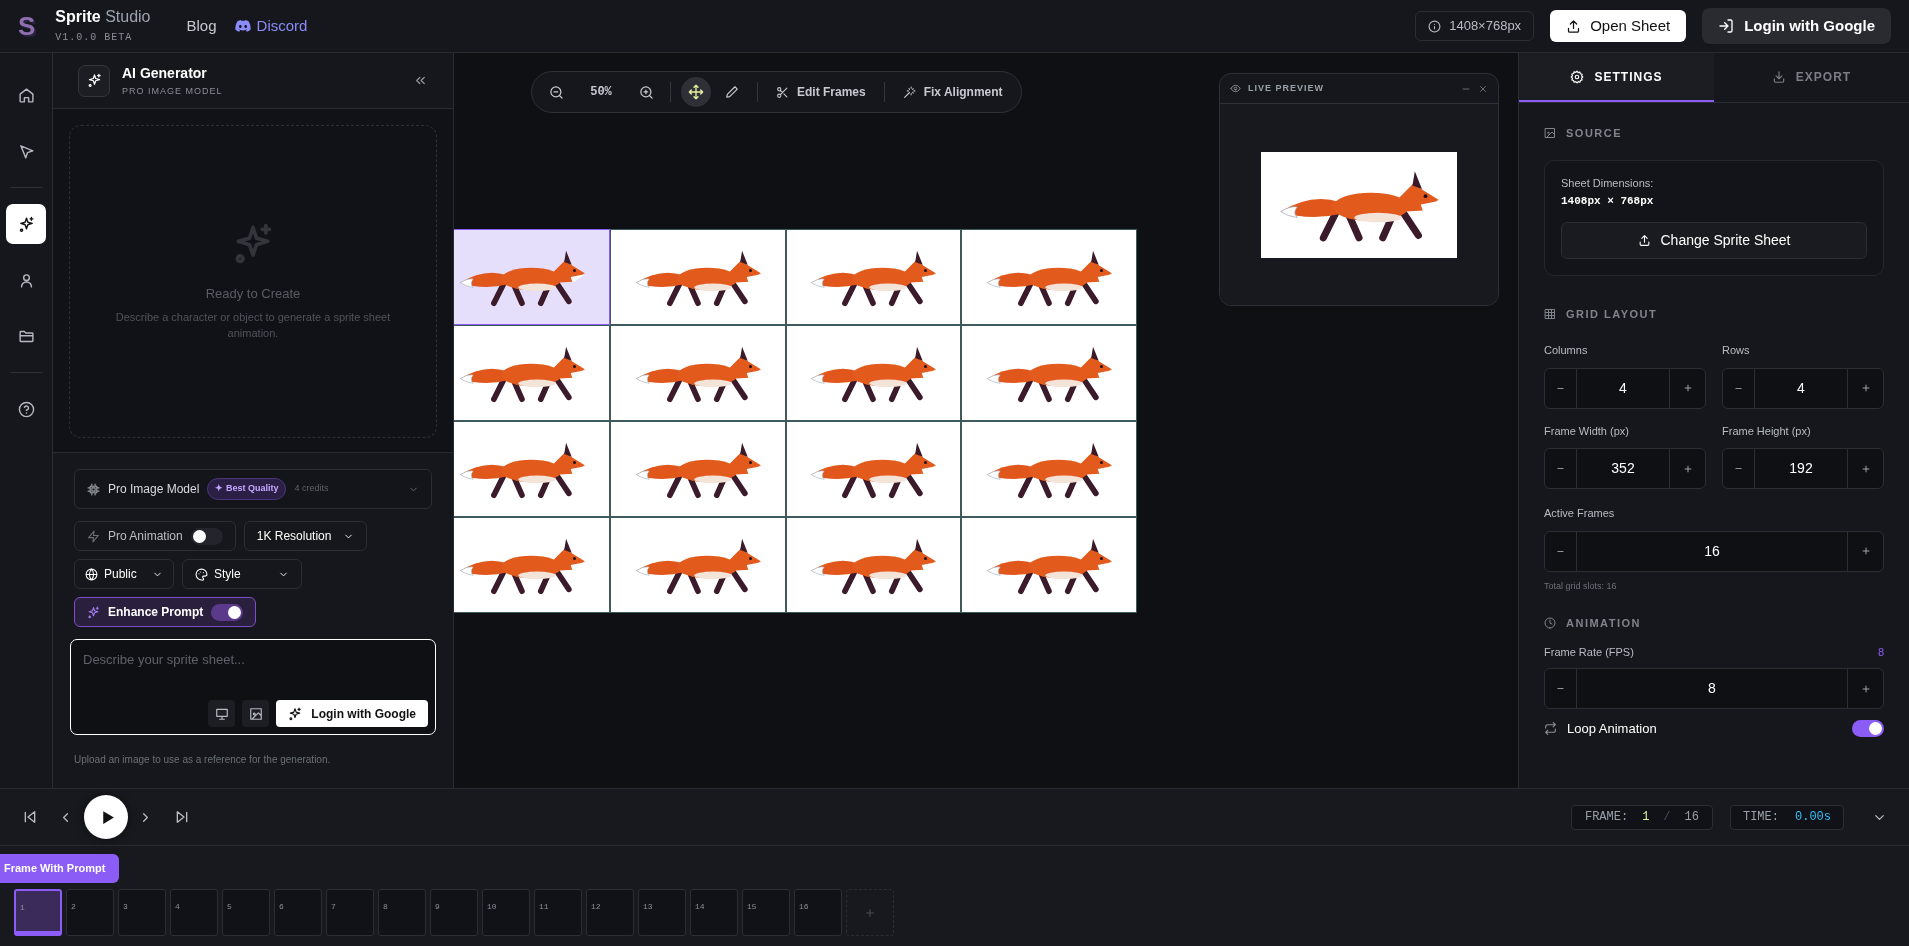 This screenshot has height=946, width=1909. Describe the element at coordinates (646, 92) in the screenshot. I see `zoom-in-icon` at that location.